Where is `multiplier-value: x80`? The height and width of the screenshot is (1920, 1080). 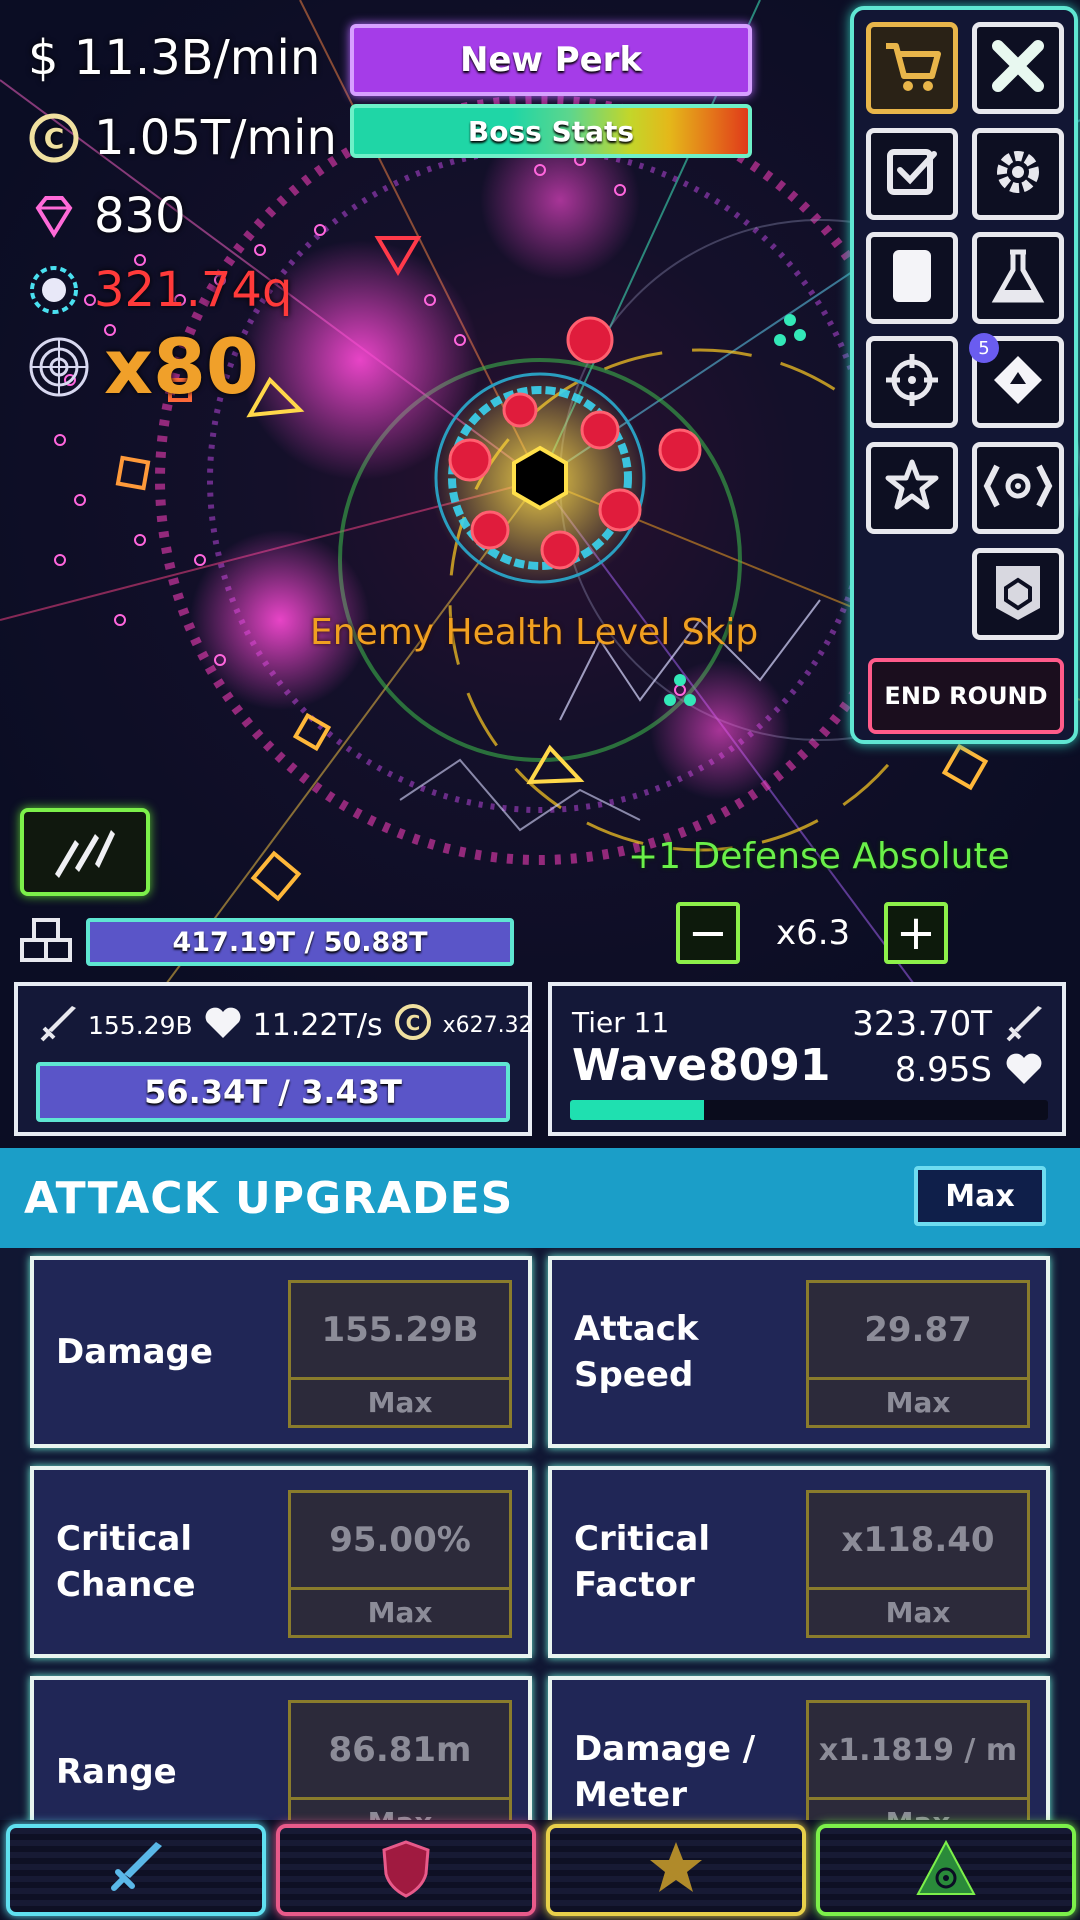
multiplier-value: x80 is located at coordinates (181, 366).